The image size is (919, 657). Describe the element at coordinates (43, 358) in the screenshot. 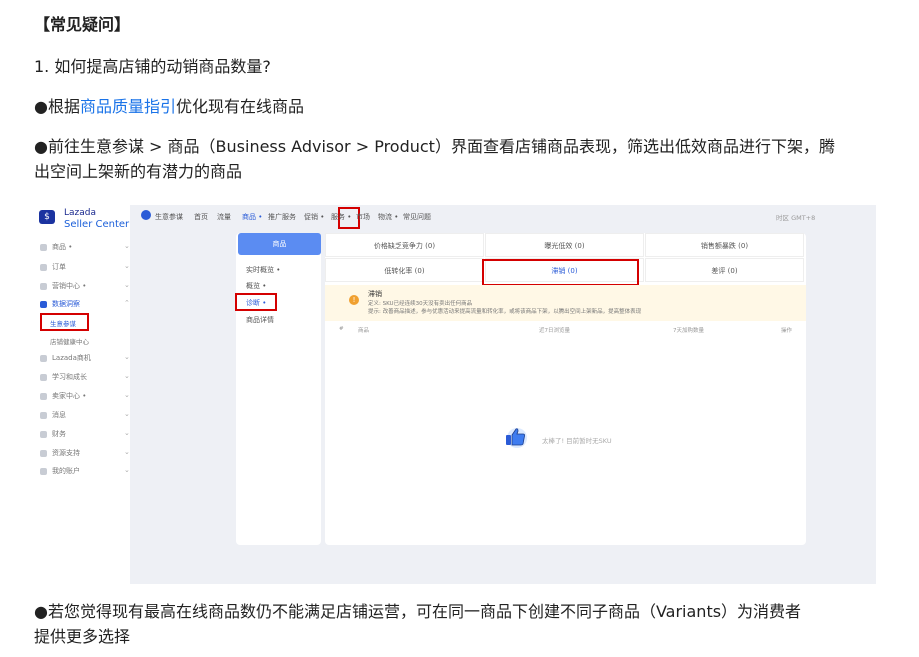

I see `bulb-icon` at that location.